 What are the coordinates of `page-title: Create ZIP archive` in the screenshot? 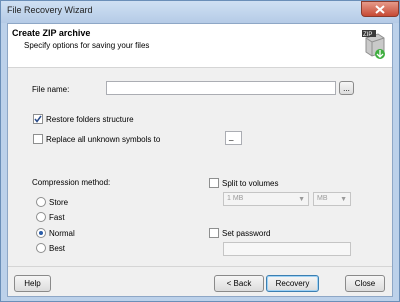 It's located at (51, 33).